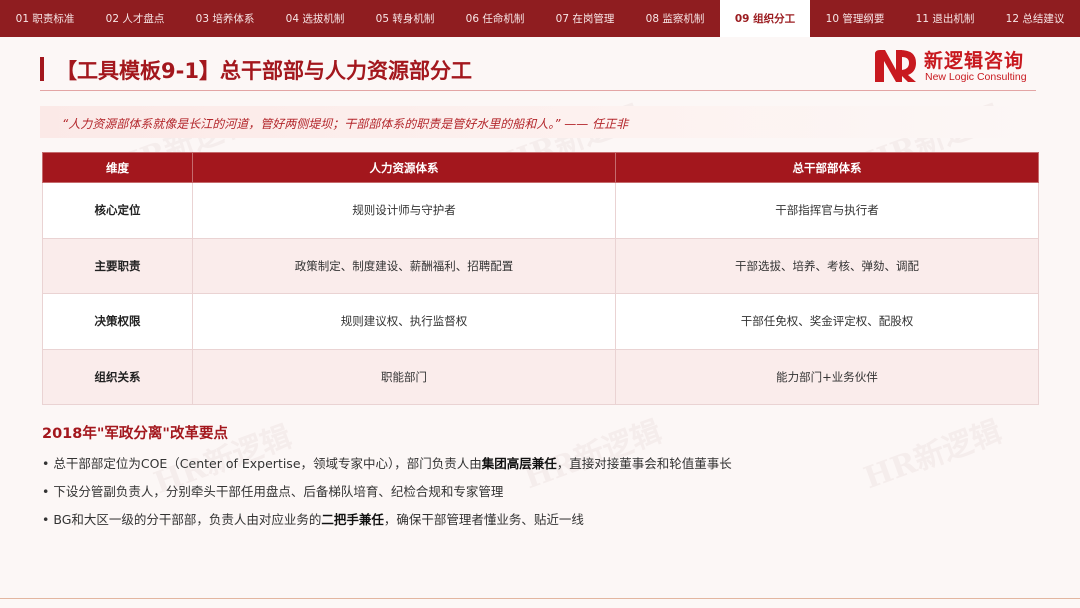 Image resolution: width=1080 pixels, height=608 pixels. Describe the element at coordinates (483, 519) in the screenshot. I see `bullet-text: ，确保干部管理者懂业务、贴近一线` at that location.